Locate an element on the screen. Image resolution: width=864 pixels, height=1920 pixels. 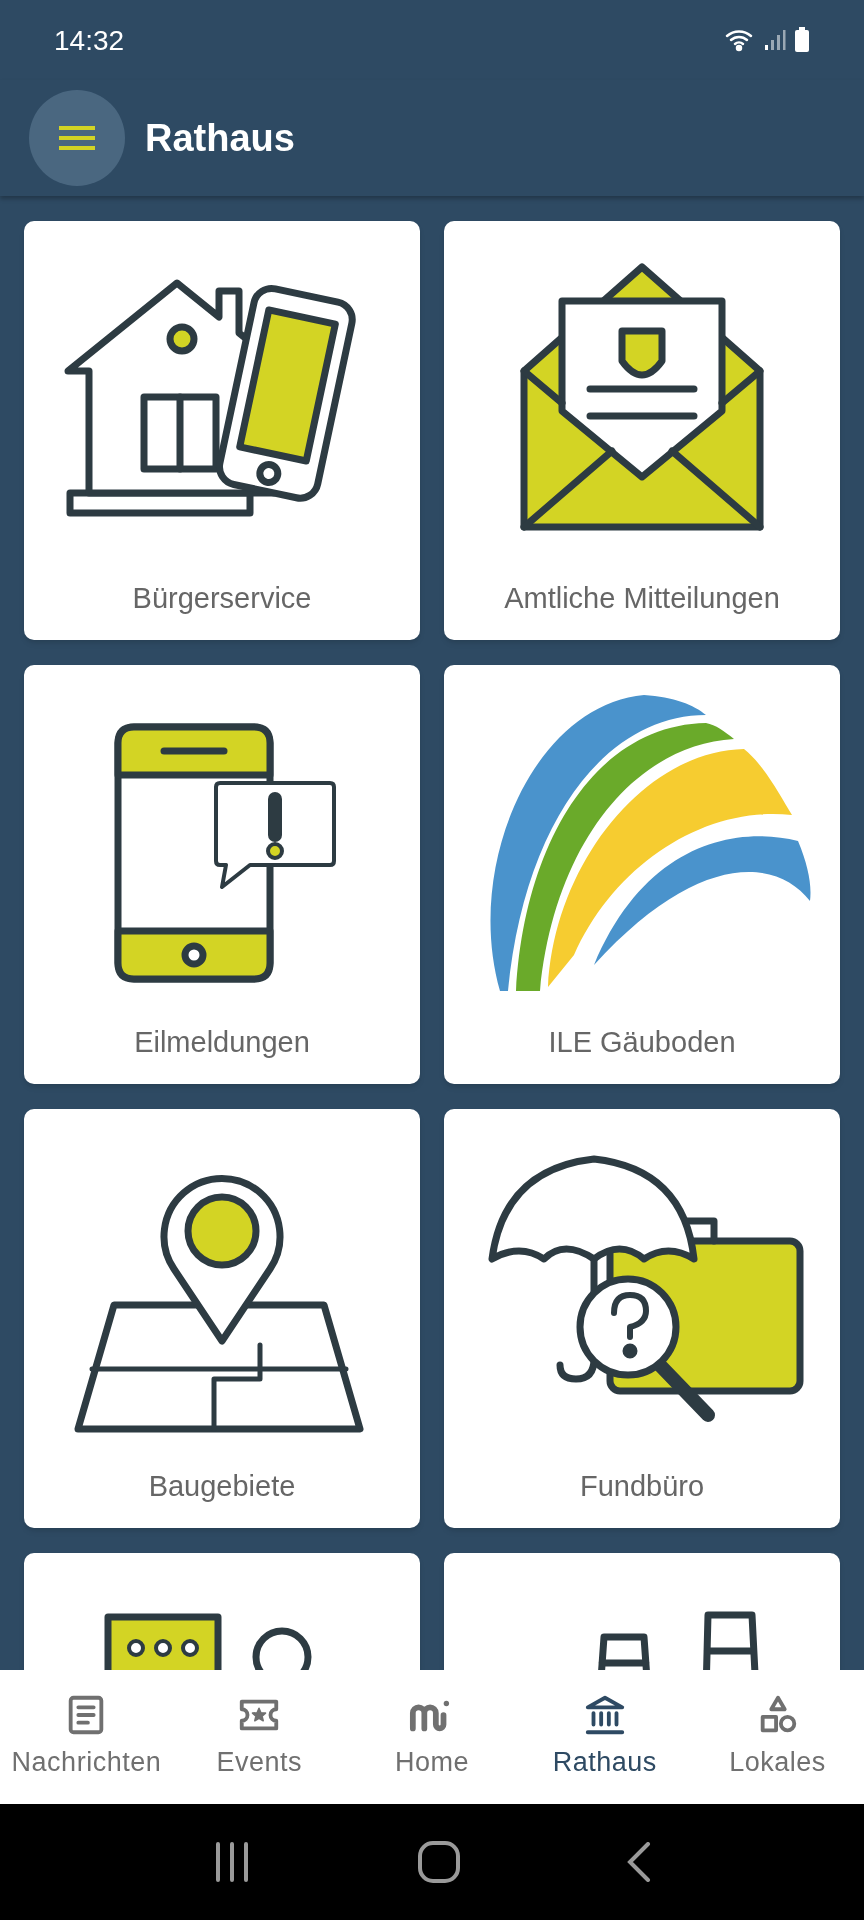
page-title: Rathaus is located at coordinates (220, 138).